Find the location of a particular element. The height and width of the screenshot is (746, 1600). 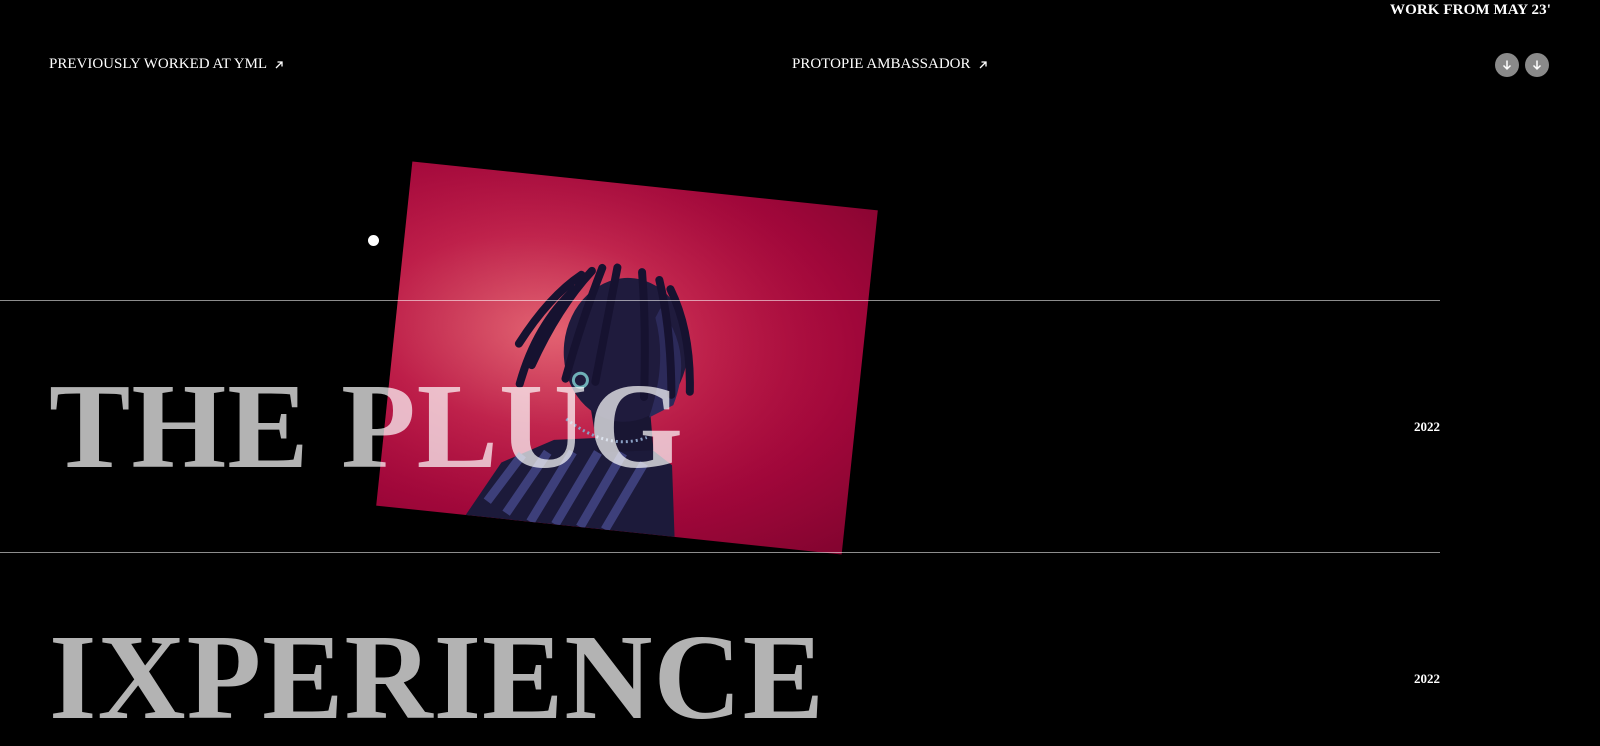

previously-worked-link: PREVIOUSLY WORKED AT YML is located at coordinates (166, 64).